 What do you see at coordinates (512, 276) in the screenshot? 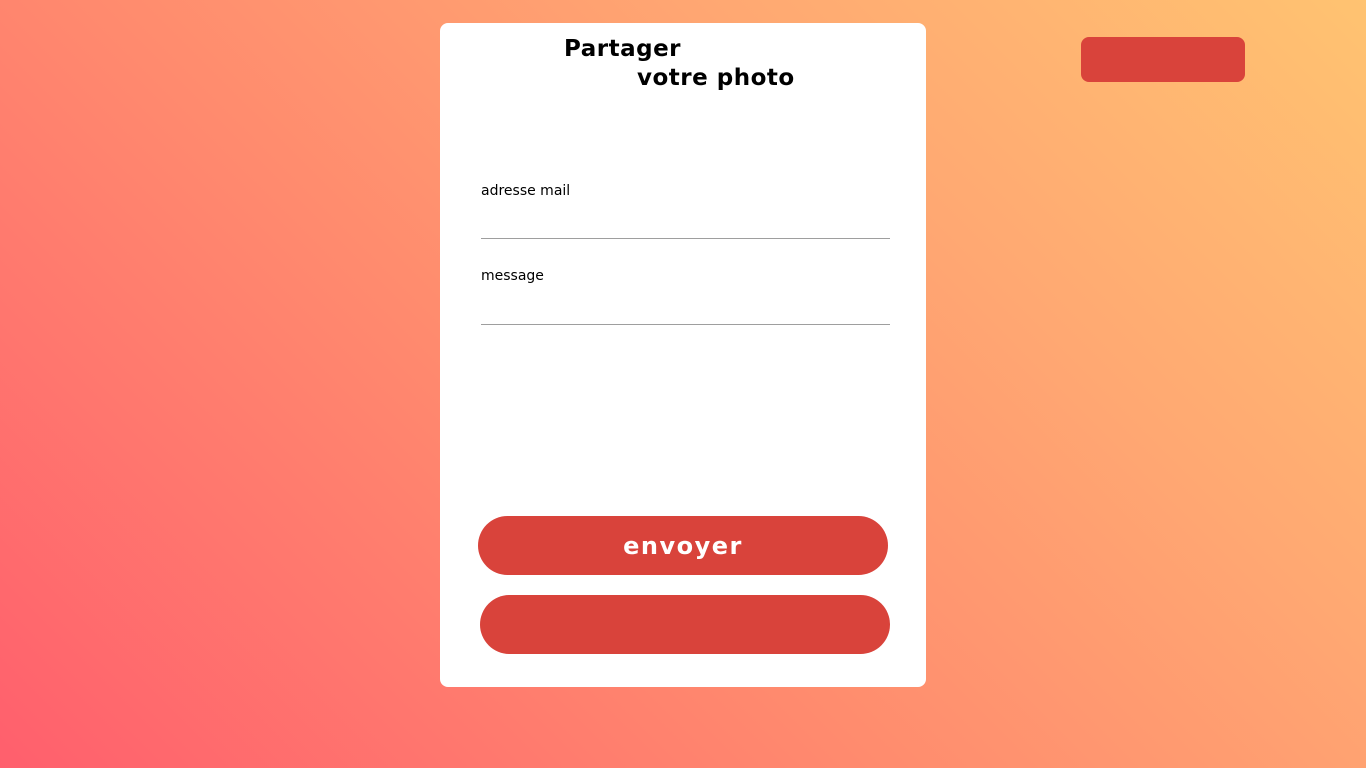
I see `message-label: message` at bounding box center [512, 276].